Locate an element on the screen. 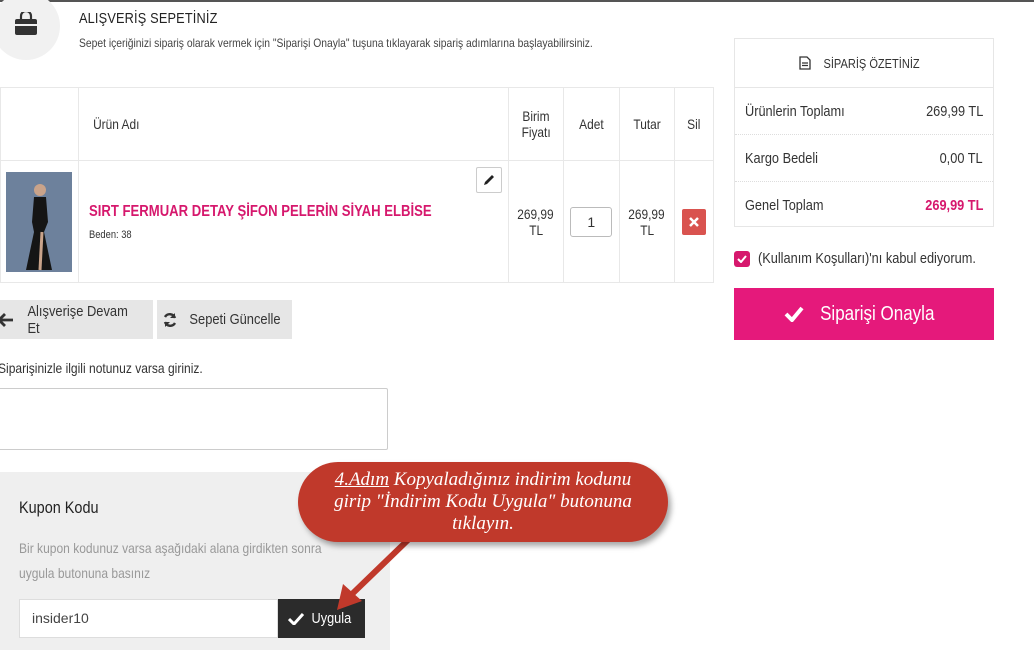 This screenshot has height=650, width=1034. callout-arrow is located at coordinates (375, 572).